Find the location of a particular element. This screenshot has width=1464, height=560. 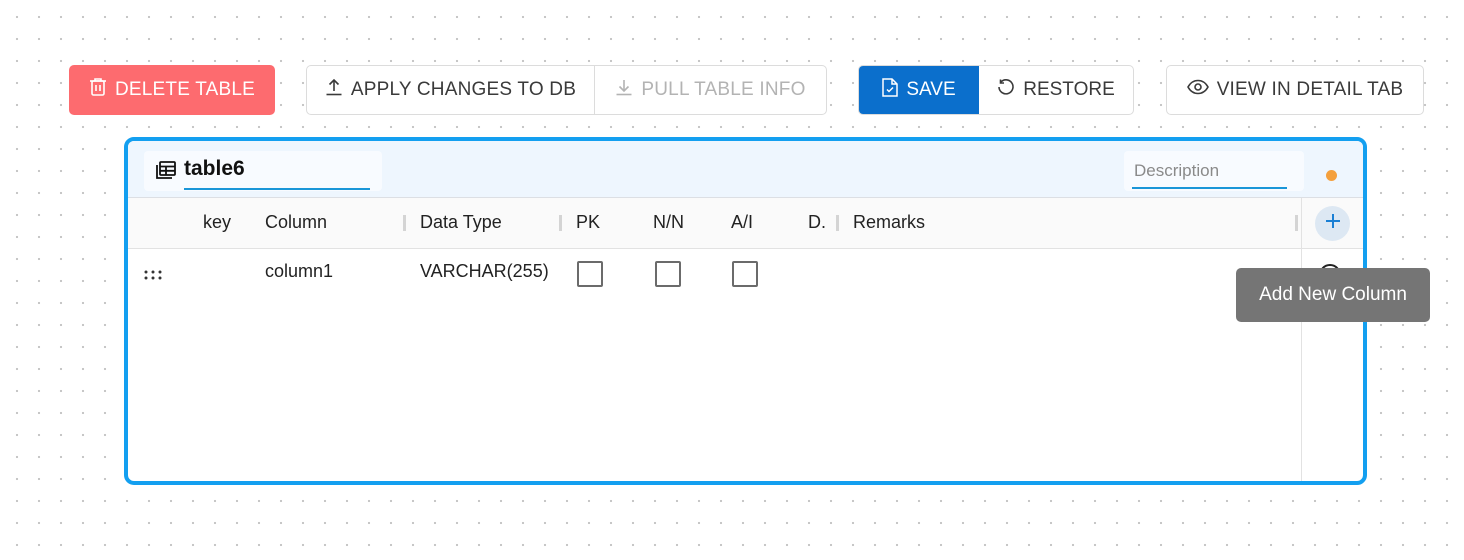

apply-changes-label: APPLY CHANGES TO DB is located at coordinates (463, 89).